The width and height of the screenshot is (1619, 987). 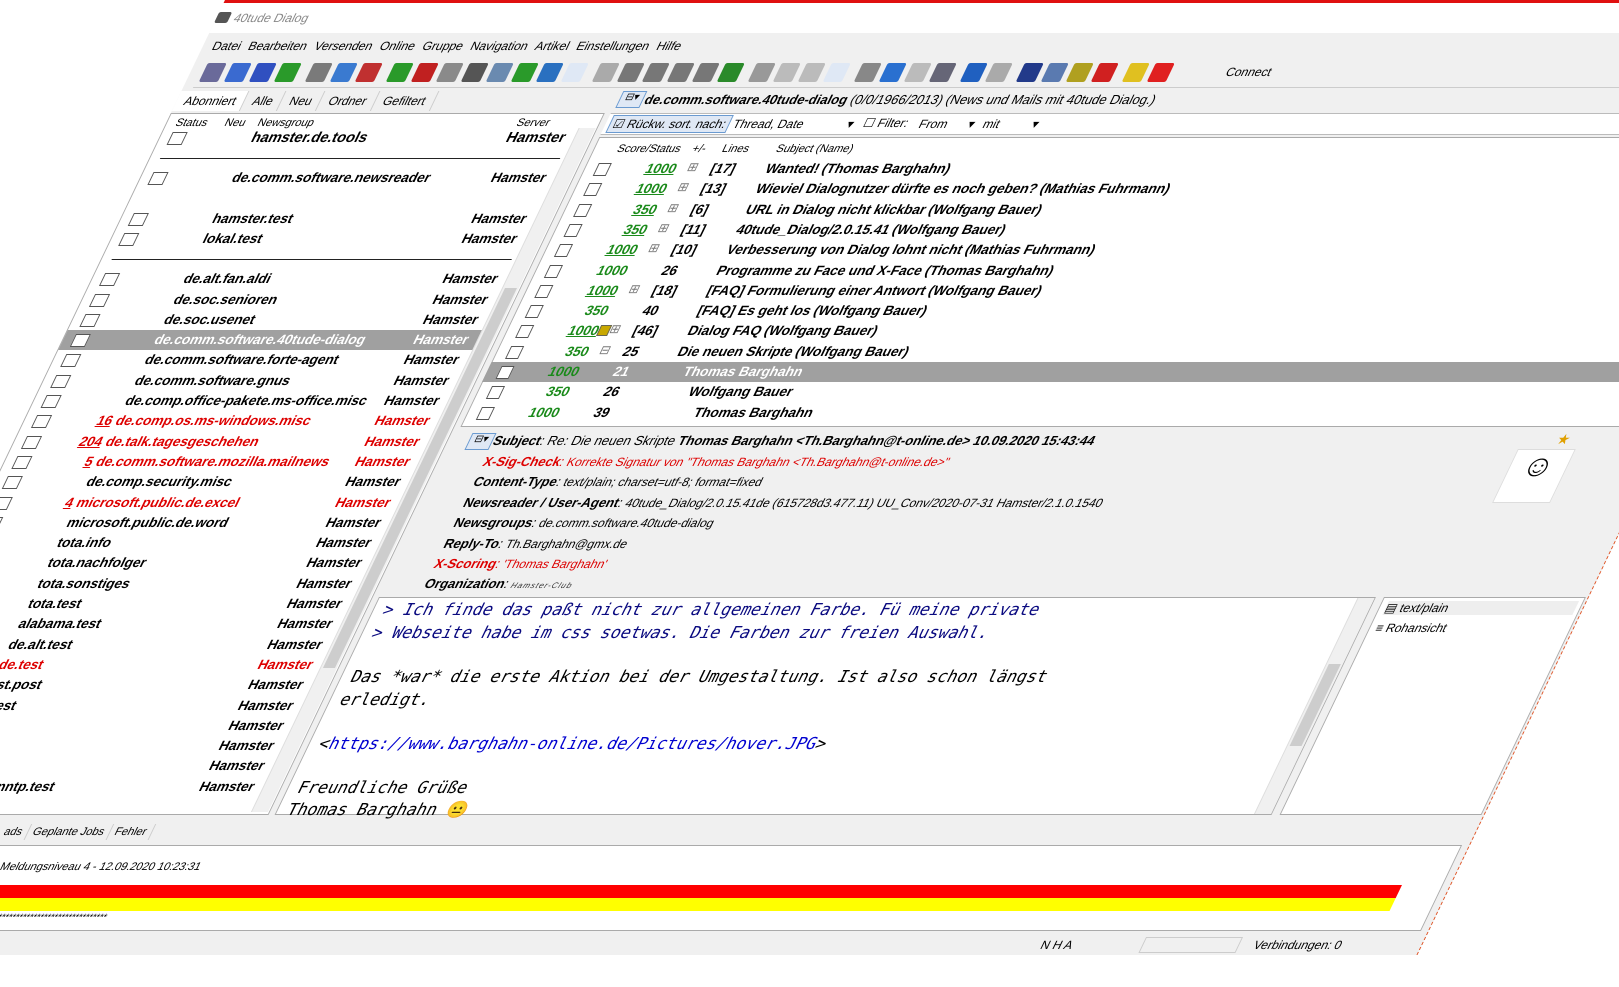 I want to click on view-s-icon, so click(x=867, y=72).